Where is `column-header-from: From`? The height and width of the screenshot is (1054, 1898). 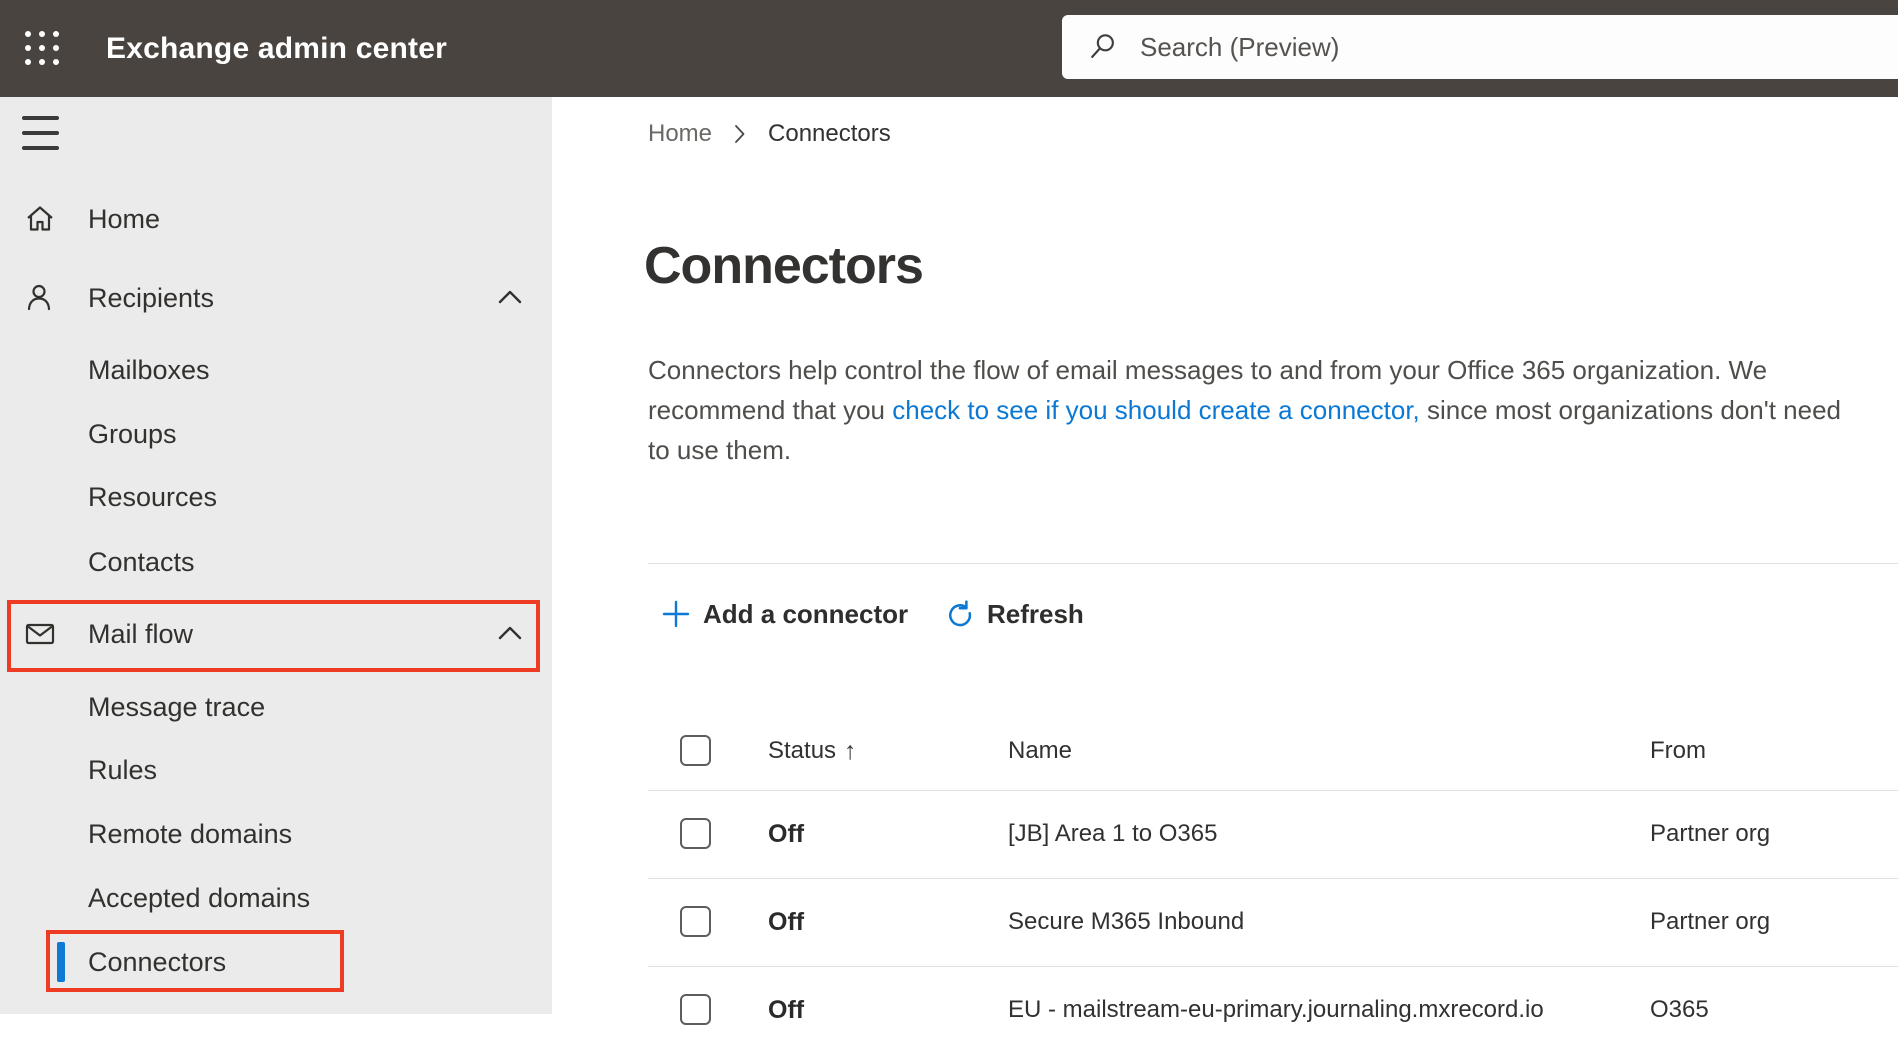 column-header-from: From is located at coordinates (1678, 751).